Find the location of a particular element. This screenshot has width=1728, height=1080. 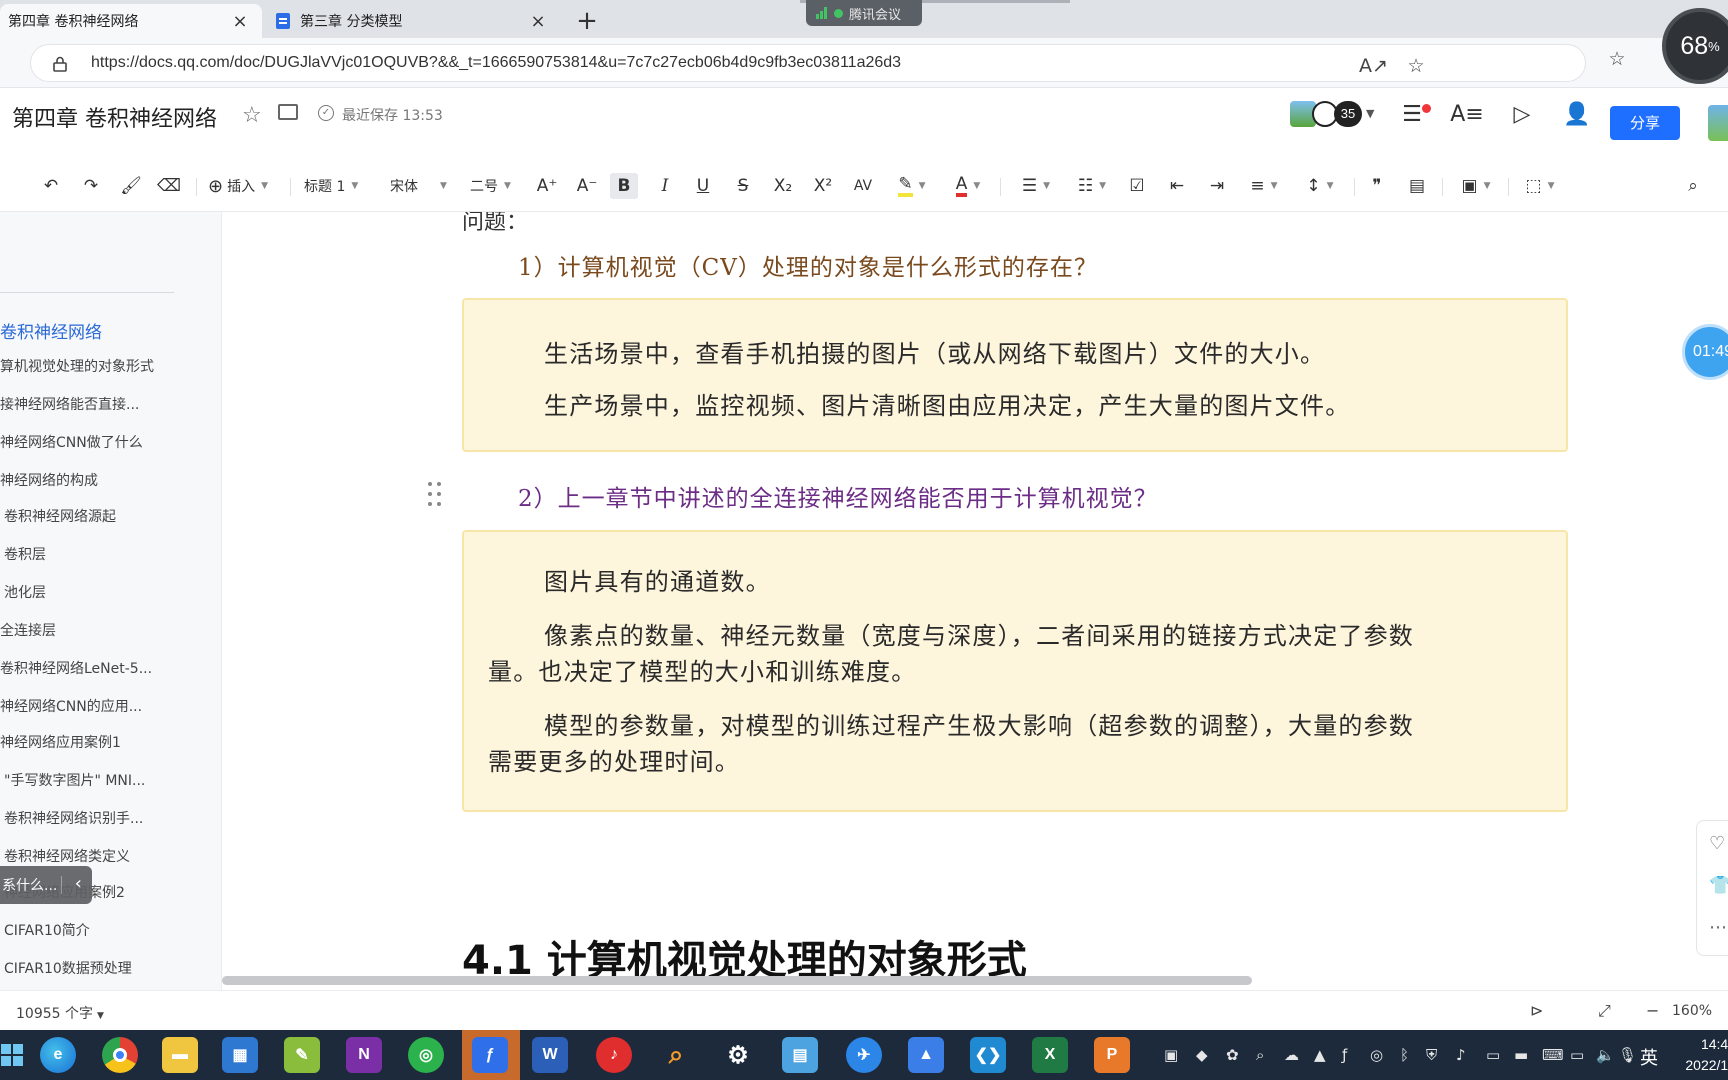

tray-search-icon: ⌕ is located at coordinates (1260, 1055).